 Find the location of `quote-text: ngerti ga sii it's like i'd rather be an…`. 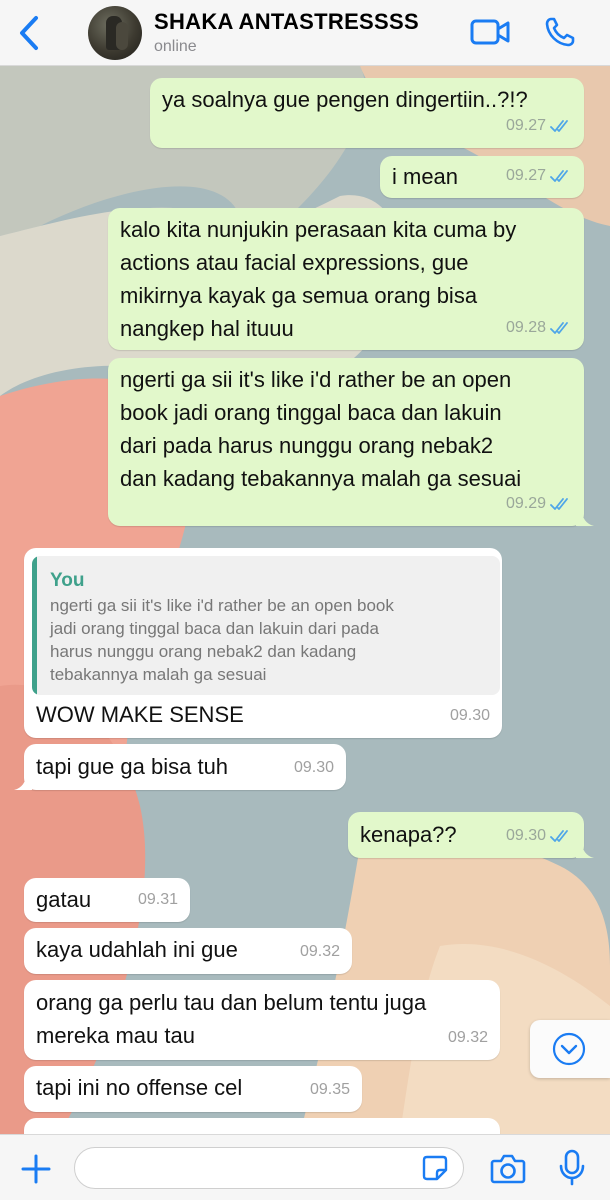

quote-text: ngerti ga sii it's like i'd rather be an… is located at coordinates (222, 640).